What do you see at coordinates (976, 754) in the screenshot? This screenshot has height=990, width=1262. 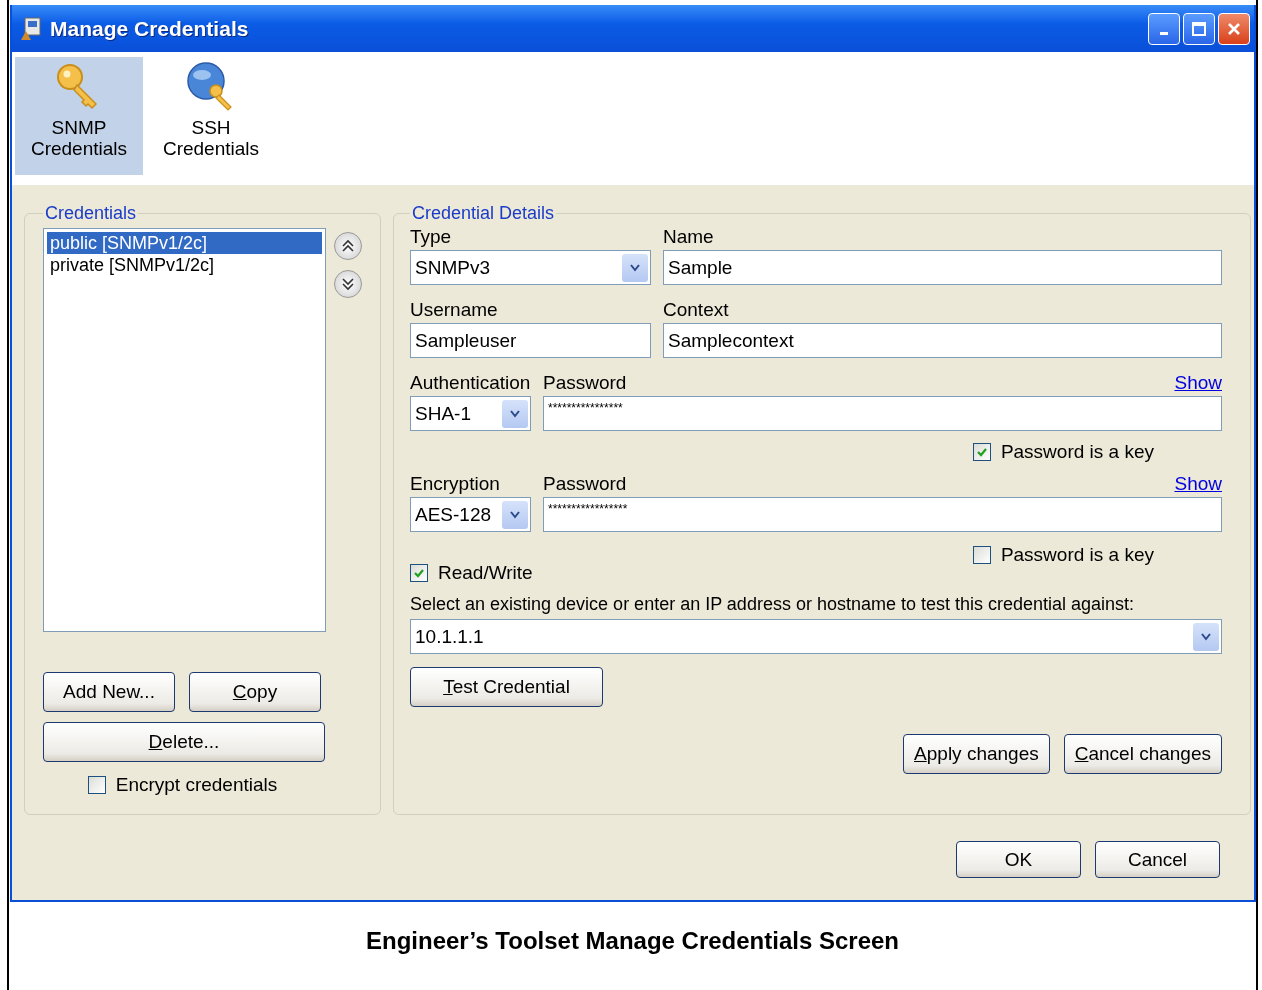 I see `action-button: Apply changes` at bounding box center [976, 754].